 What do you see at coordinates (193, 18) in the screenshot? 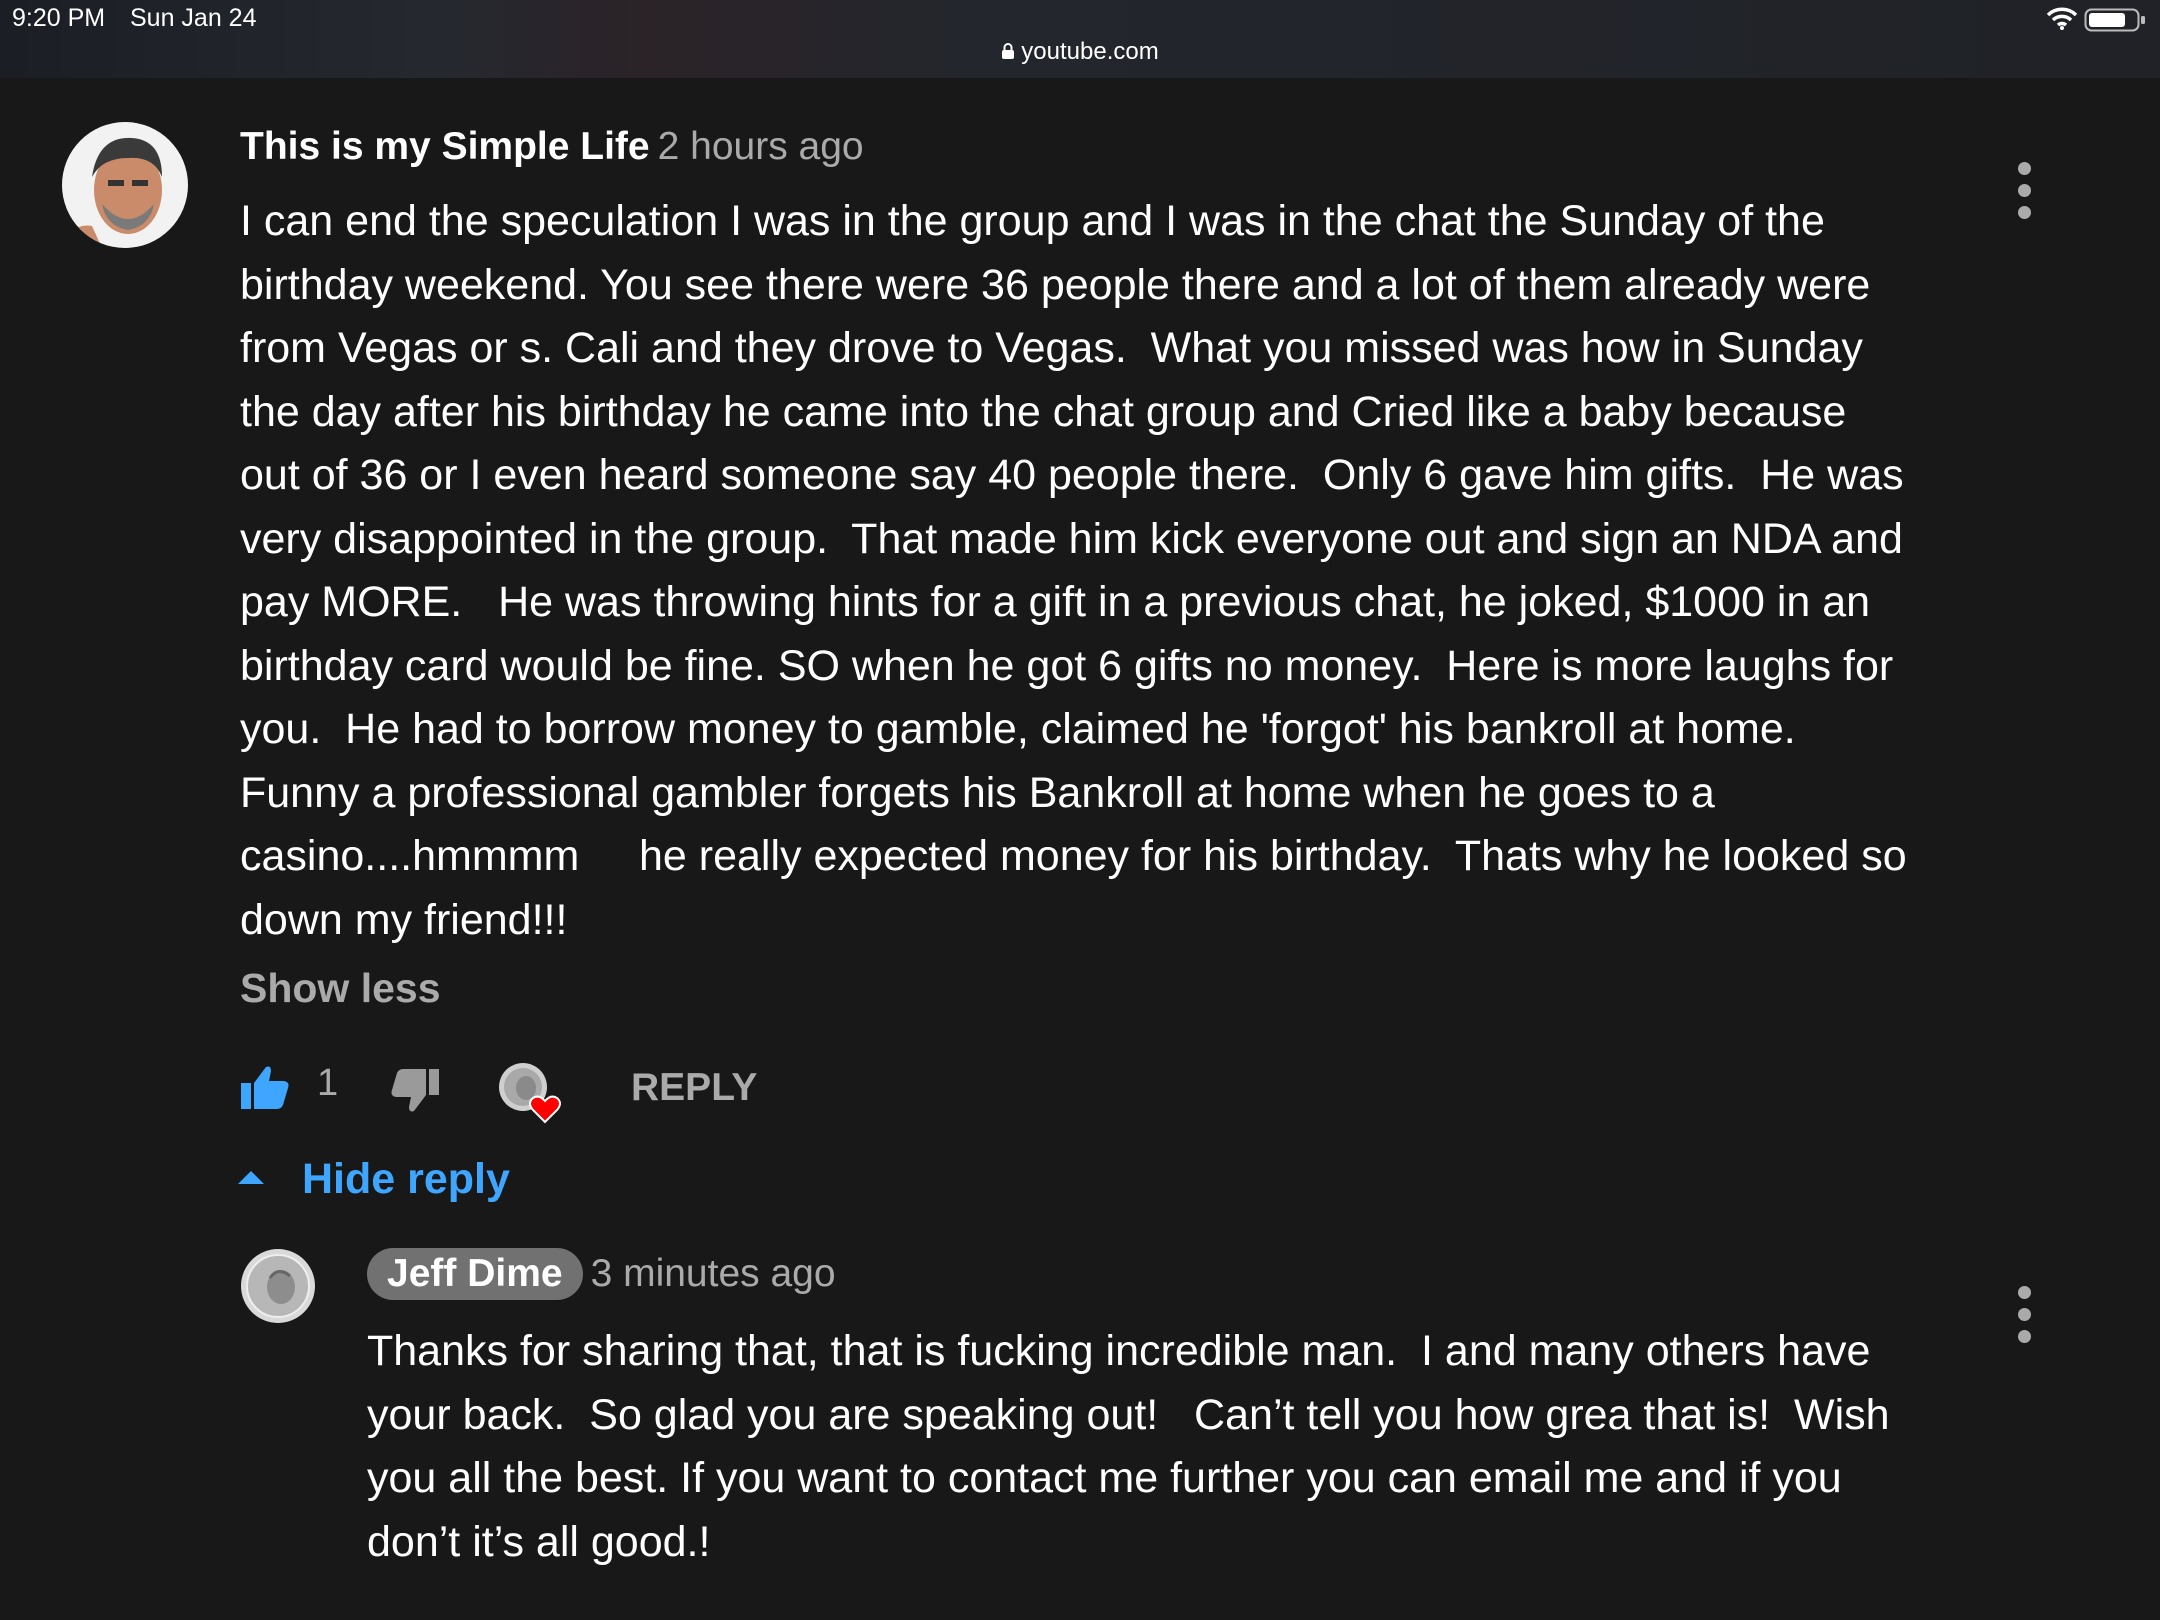
I see `status-date: Sun Jan 24` at bounding box center [193, 18].